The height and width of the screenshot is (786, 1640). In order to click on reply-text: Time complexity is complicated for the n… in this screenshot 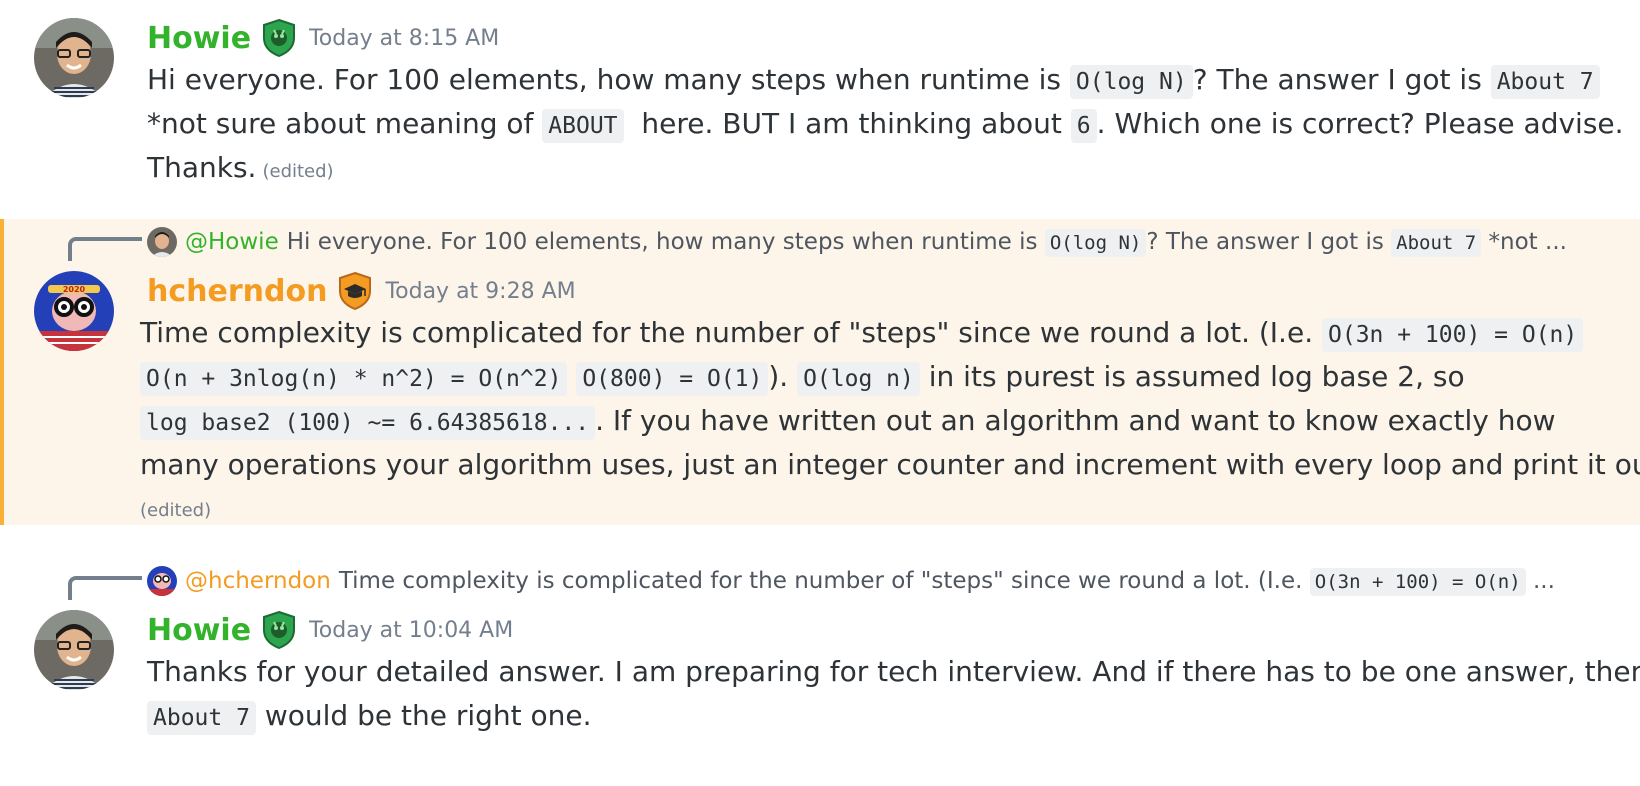, I will do `click(946, 582)`.